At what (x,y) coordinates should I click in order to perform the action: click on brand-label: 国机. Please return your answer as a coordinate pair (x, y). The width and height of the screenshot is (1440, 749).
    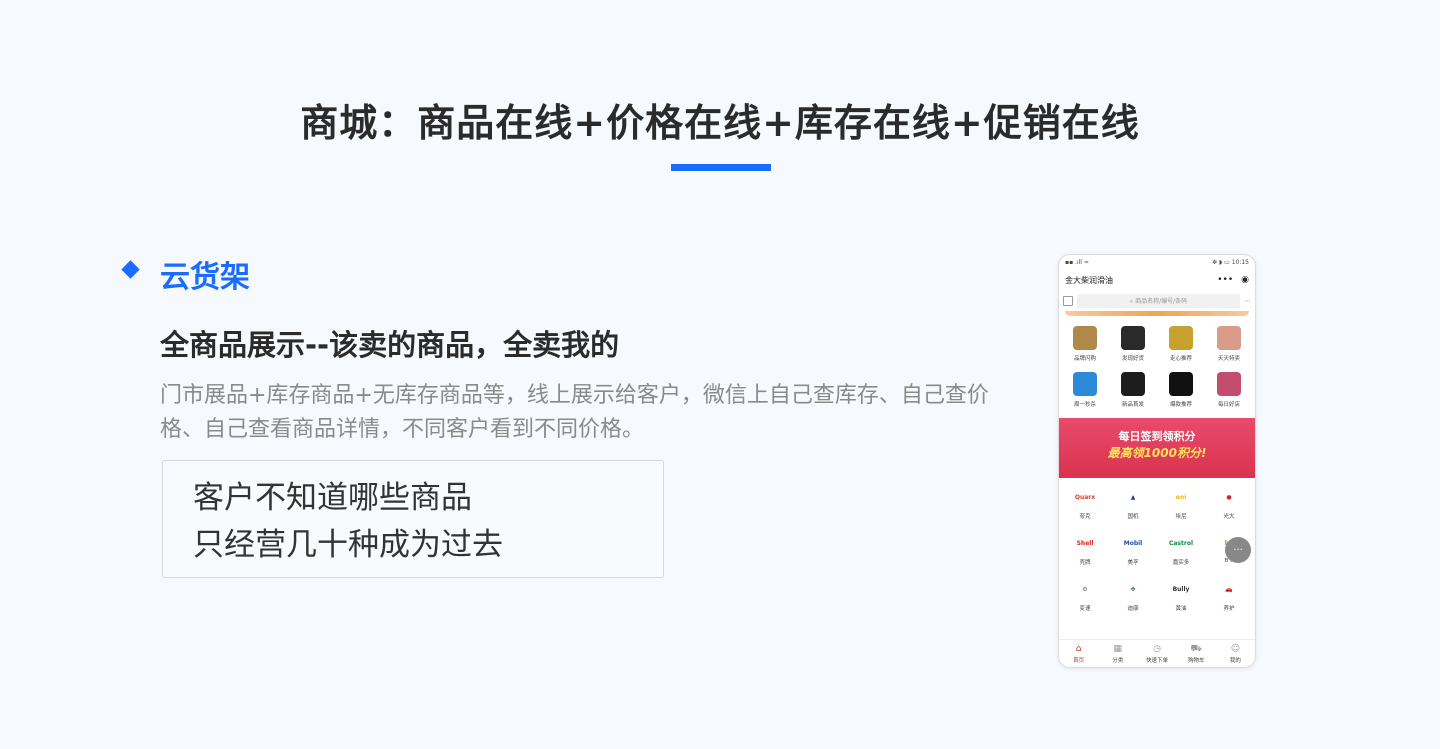
    Looking at the image, I should click on (1133, 517).